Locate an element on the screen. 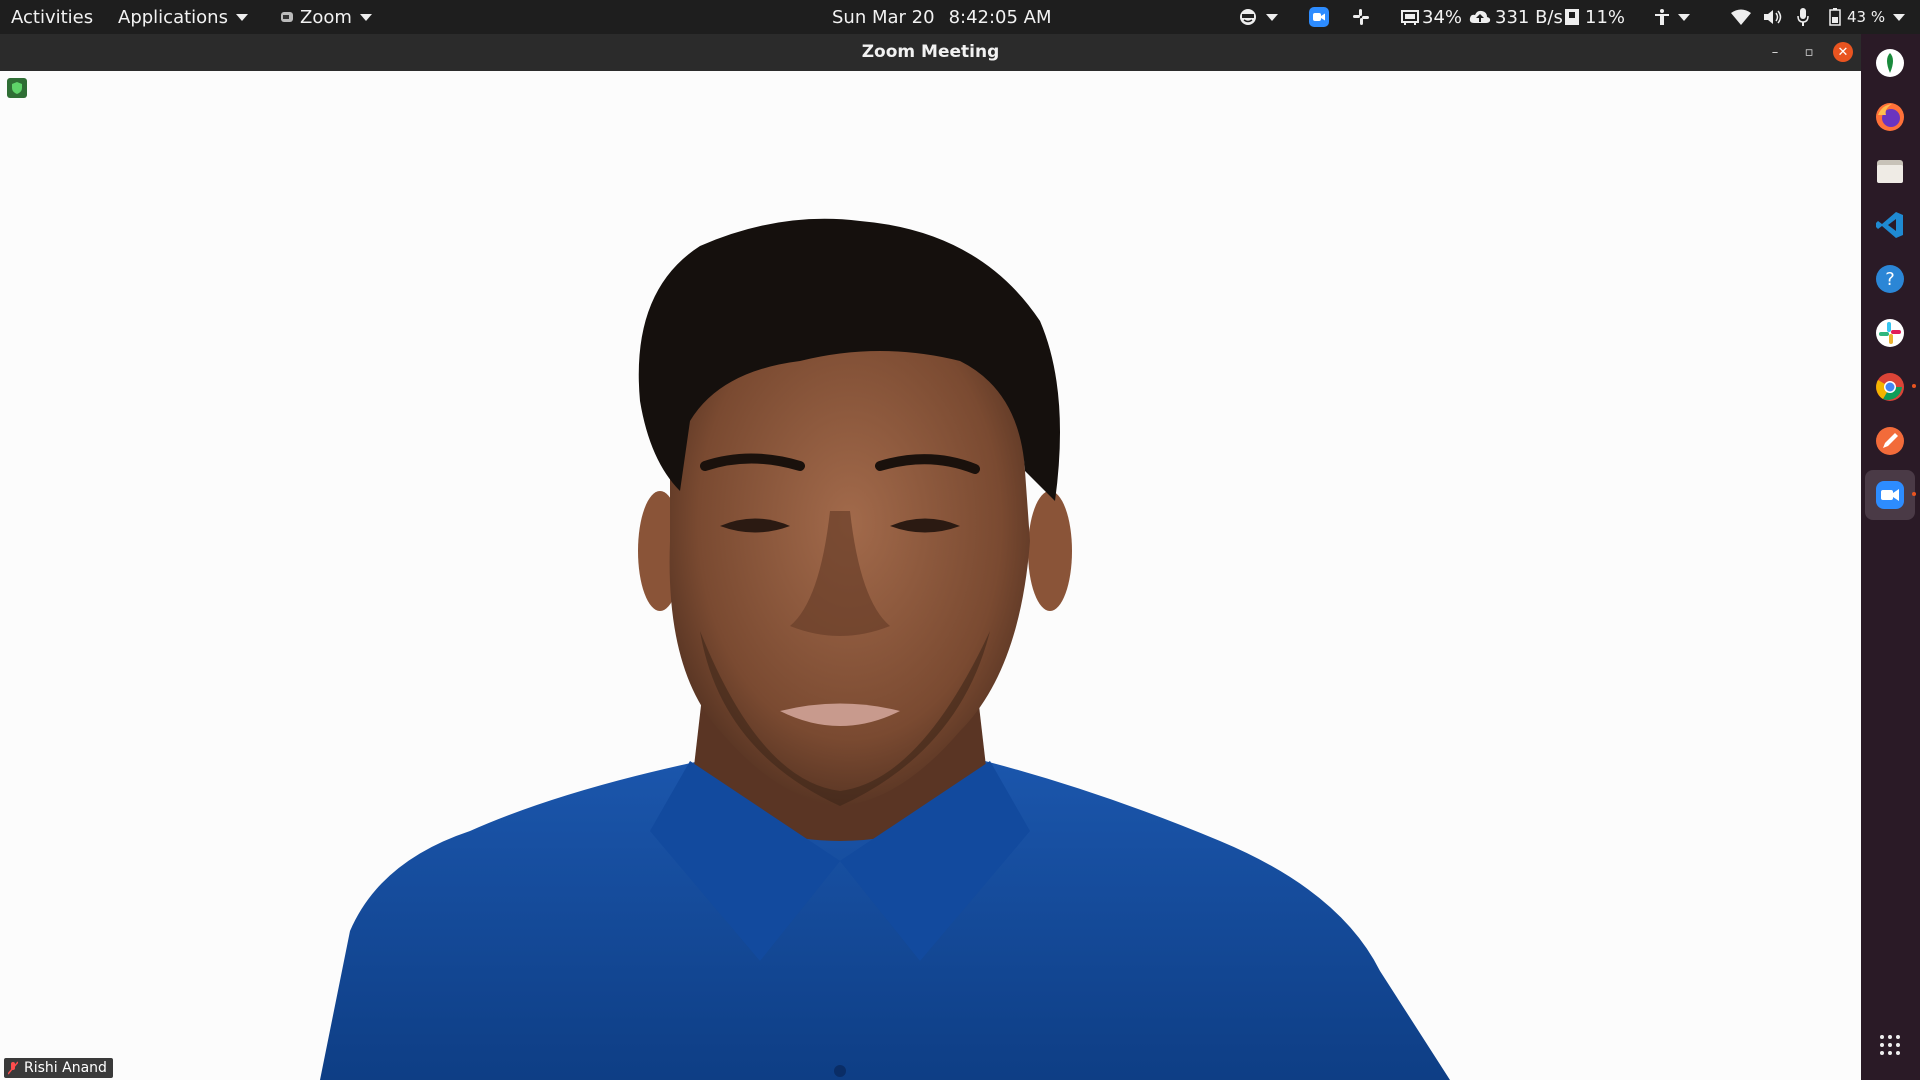 This screenshot has width=1920, height=1080. dock-item-editor is located at coordinates (1890, 441).